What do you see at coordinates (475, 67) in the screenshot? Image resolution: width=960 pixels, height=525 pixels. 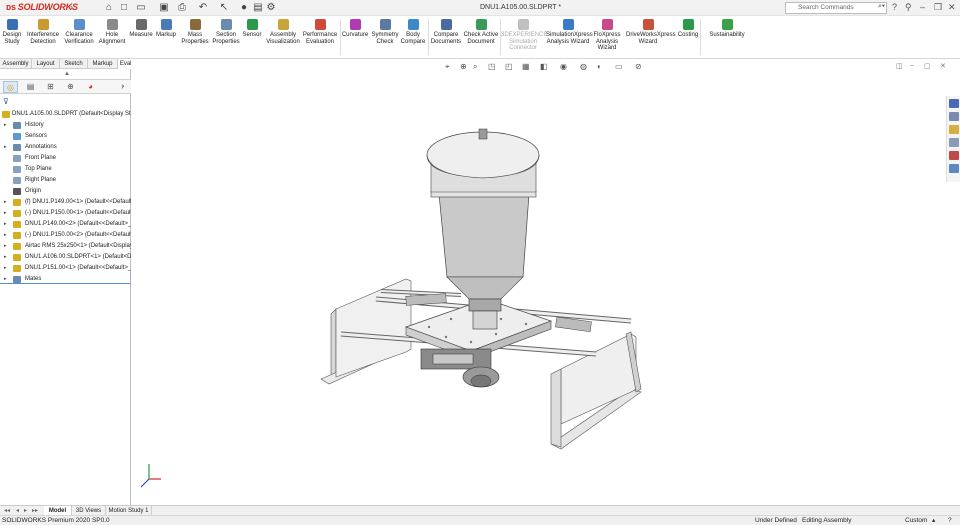 I see `previous-view-icon: ⌕` at bounding box center [475, 67].